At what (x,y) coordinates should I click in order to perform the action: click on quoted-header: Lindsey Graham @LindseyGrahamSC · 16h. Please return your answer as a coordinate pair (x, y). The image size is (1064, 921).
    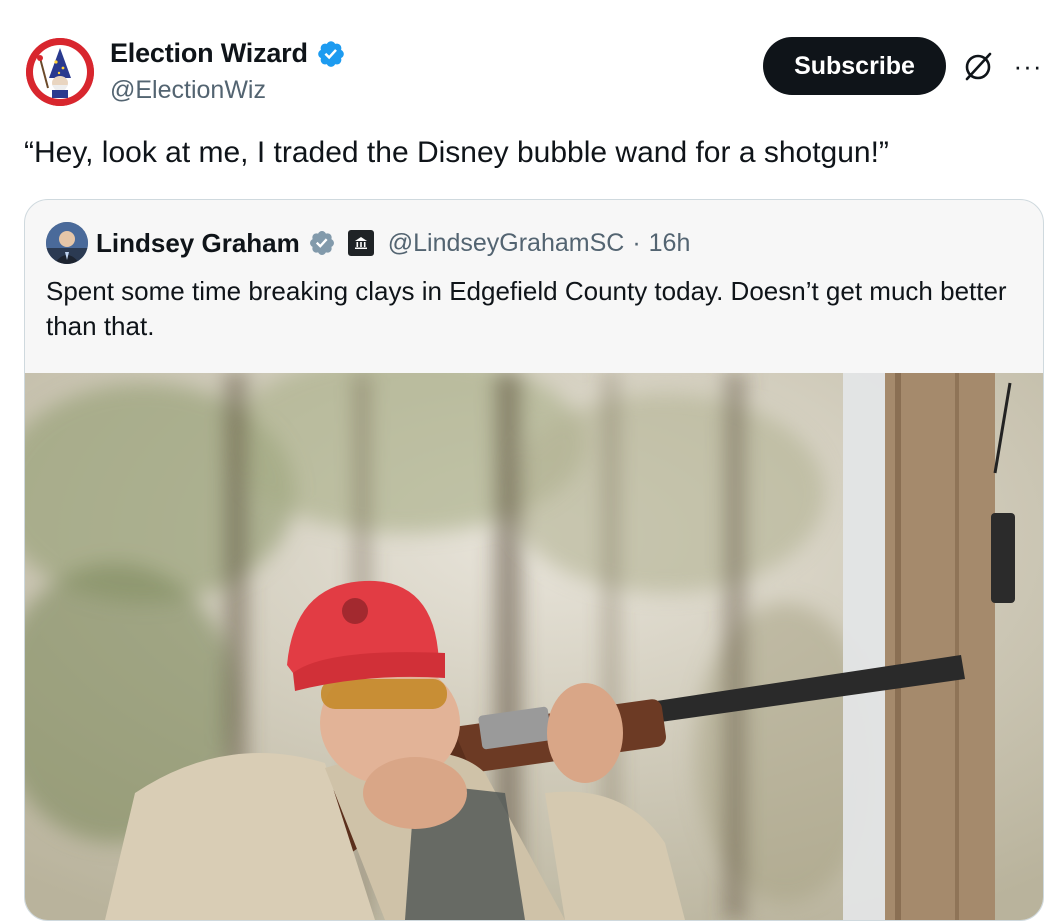
    Looking at the image, I should click on (368, 243).